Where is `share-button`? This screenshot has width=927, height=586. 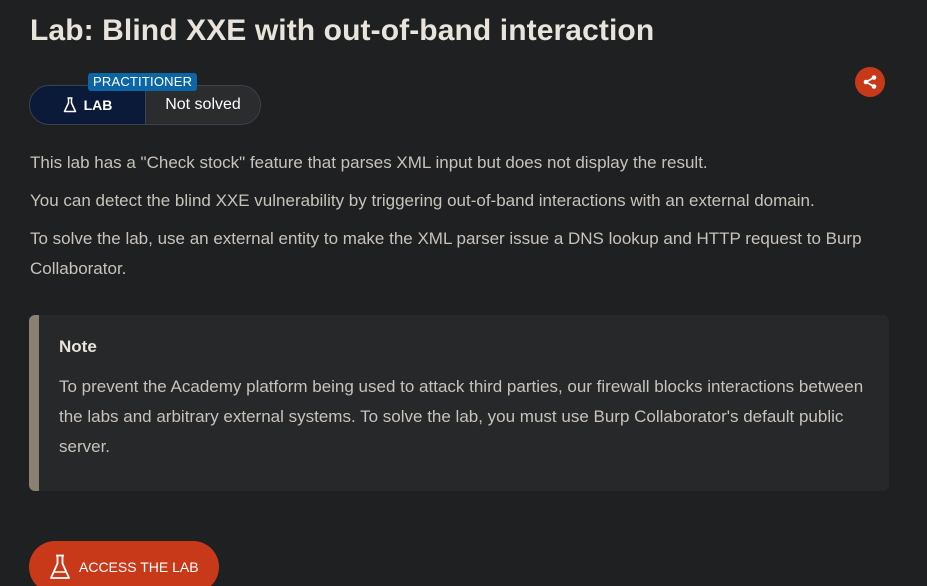
share-button is located at coordinates (870, 82).